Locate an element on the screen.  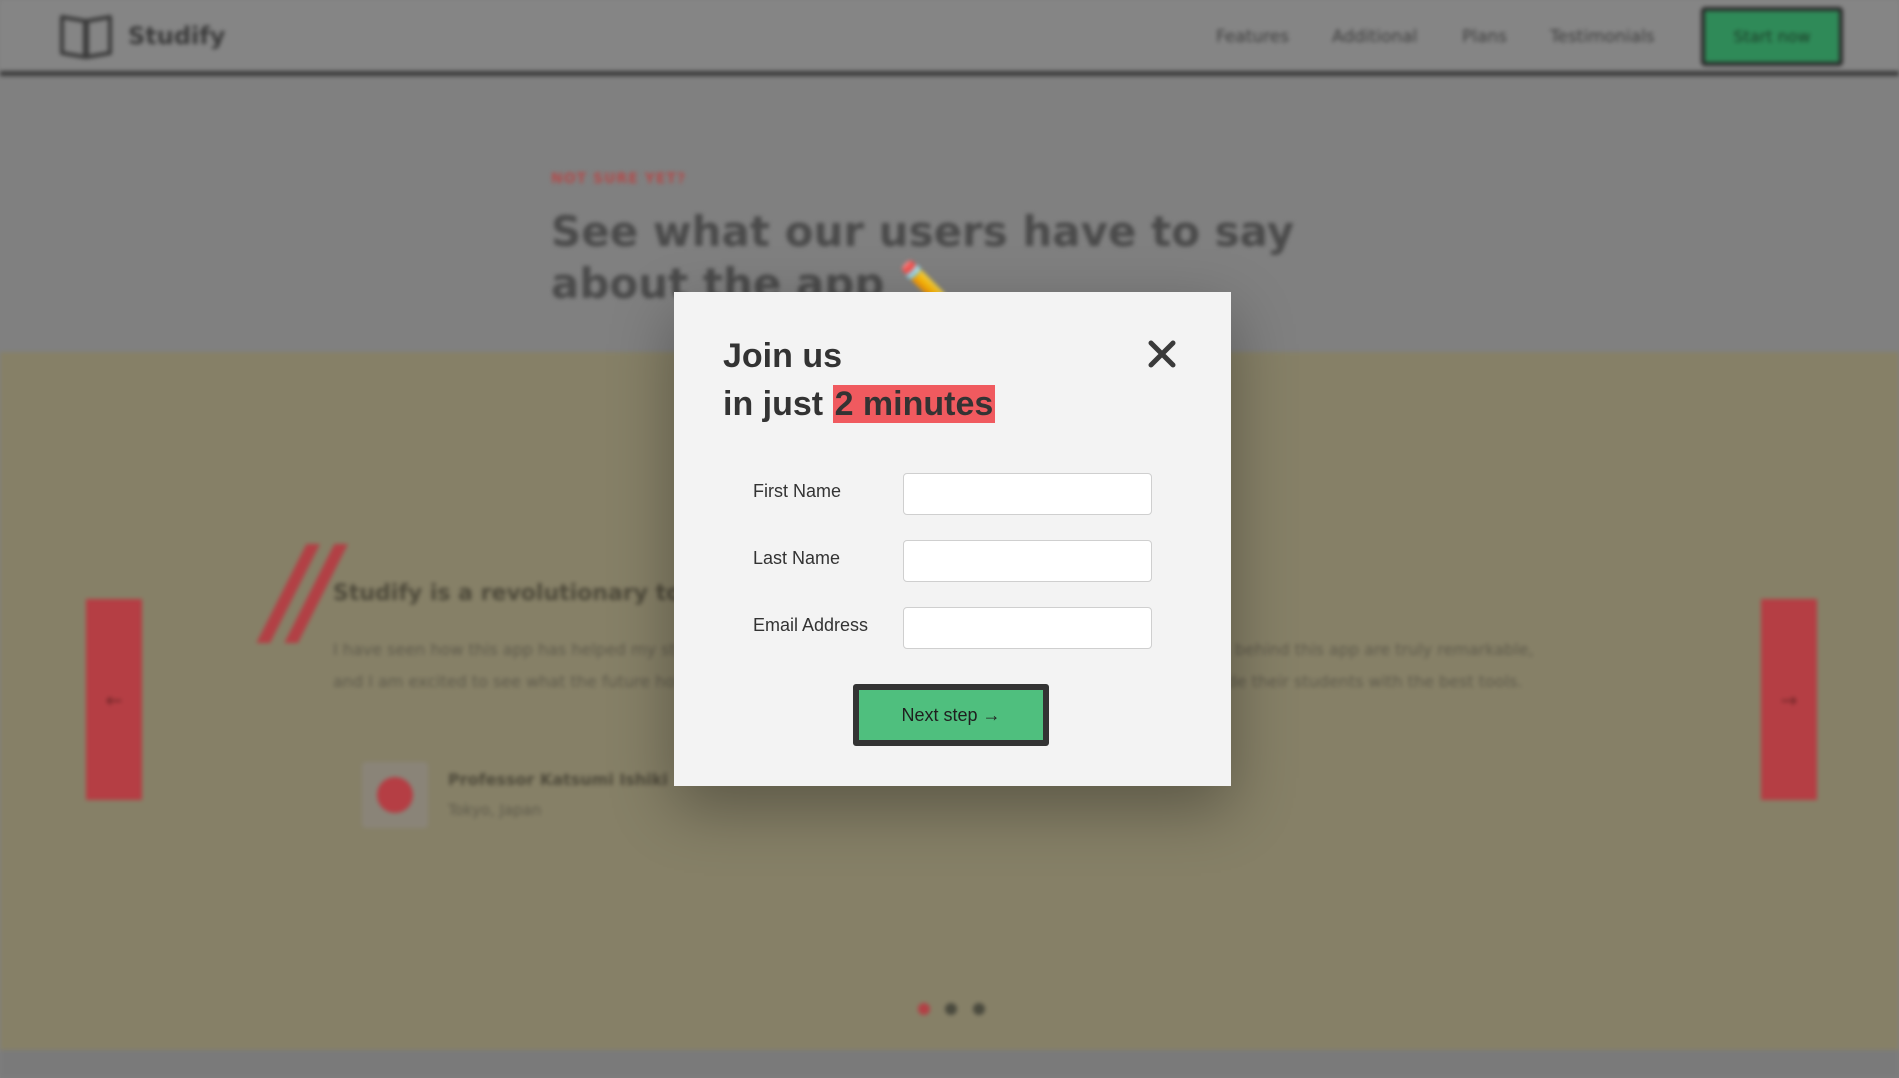
modal-title-line2: in just 2 minutes is located at coordinates (859, 404).